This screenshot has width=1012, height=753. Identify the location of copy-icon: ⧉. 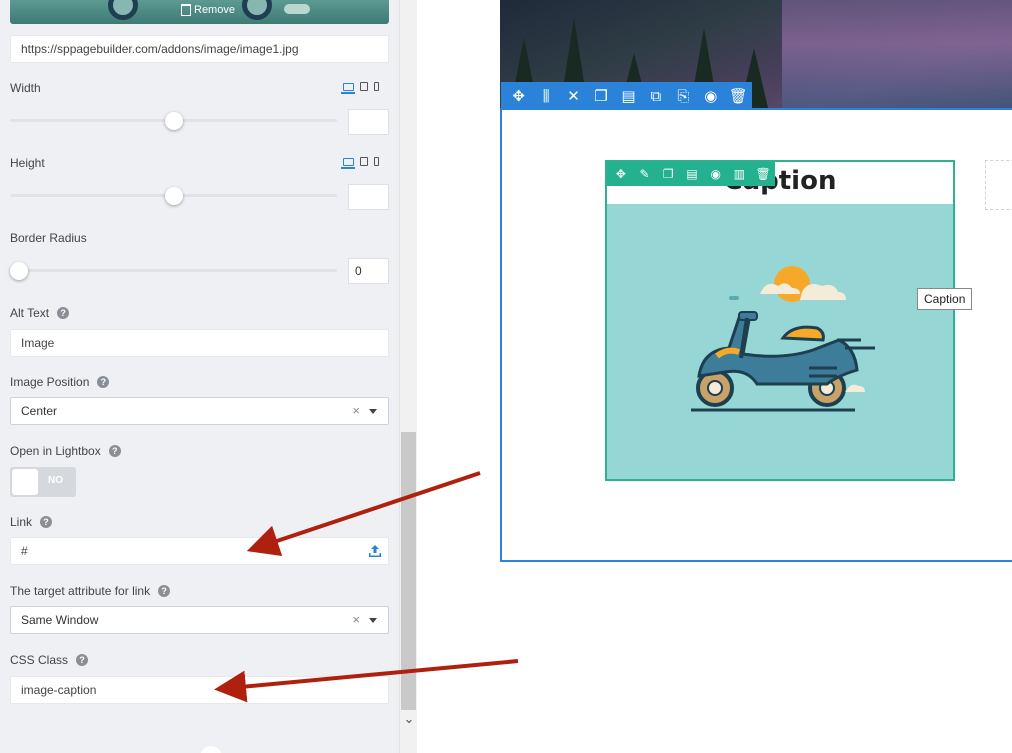
(655, 96).